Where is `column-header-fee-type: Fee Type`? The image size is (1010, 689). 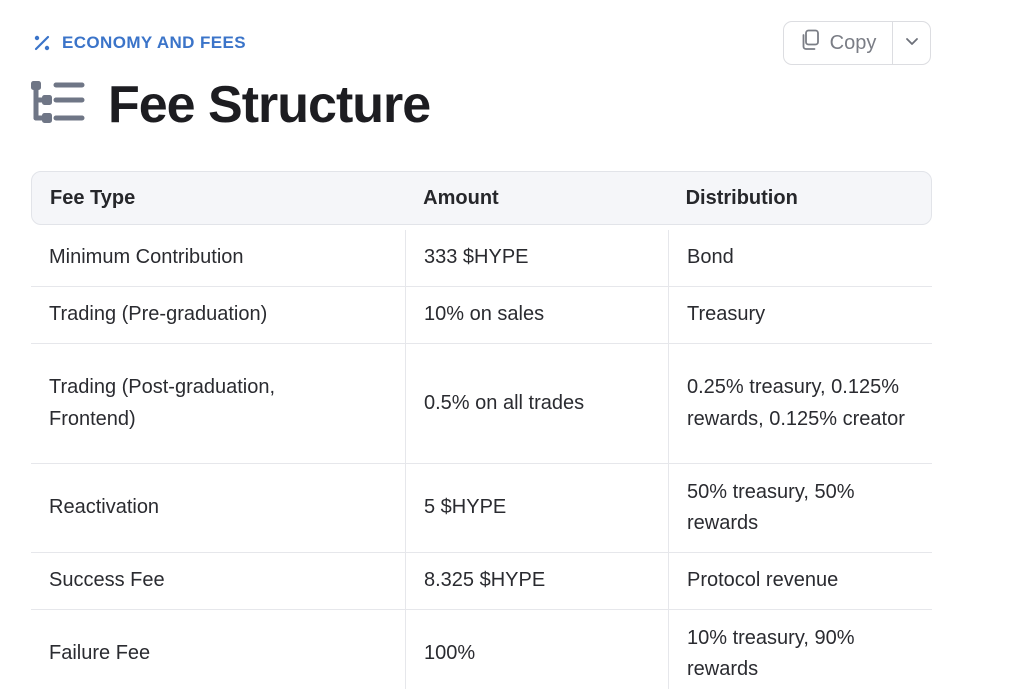
column-header-fee-type: Fee Type is located at coordinates (93, 197).